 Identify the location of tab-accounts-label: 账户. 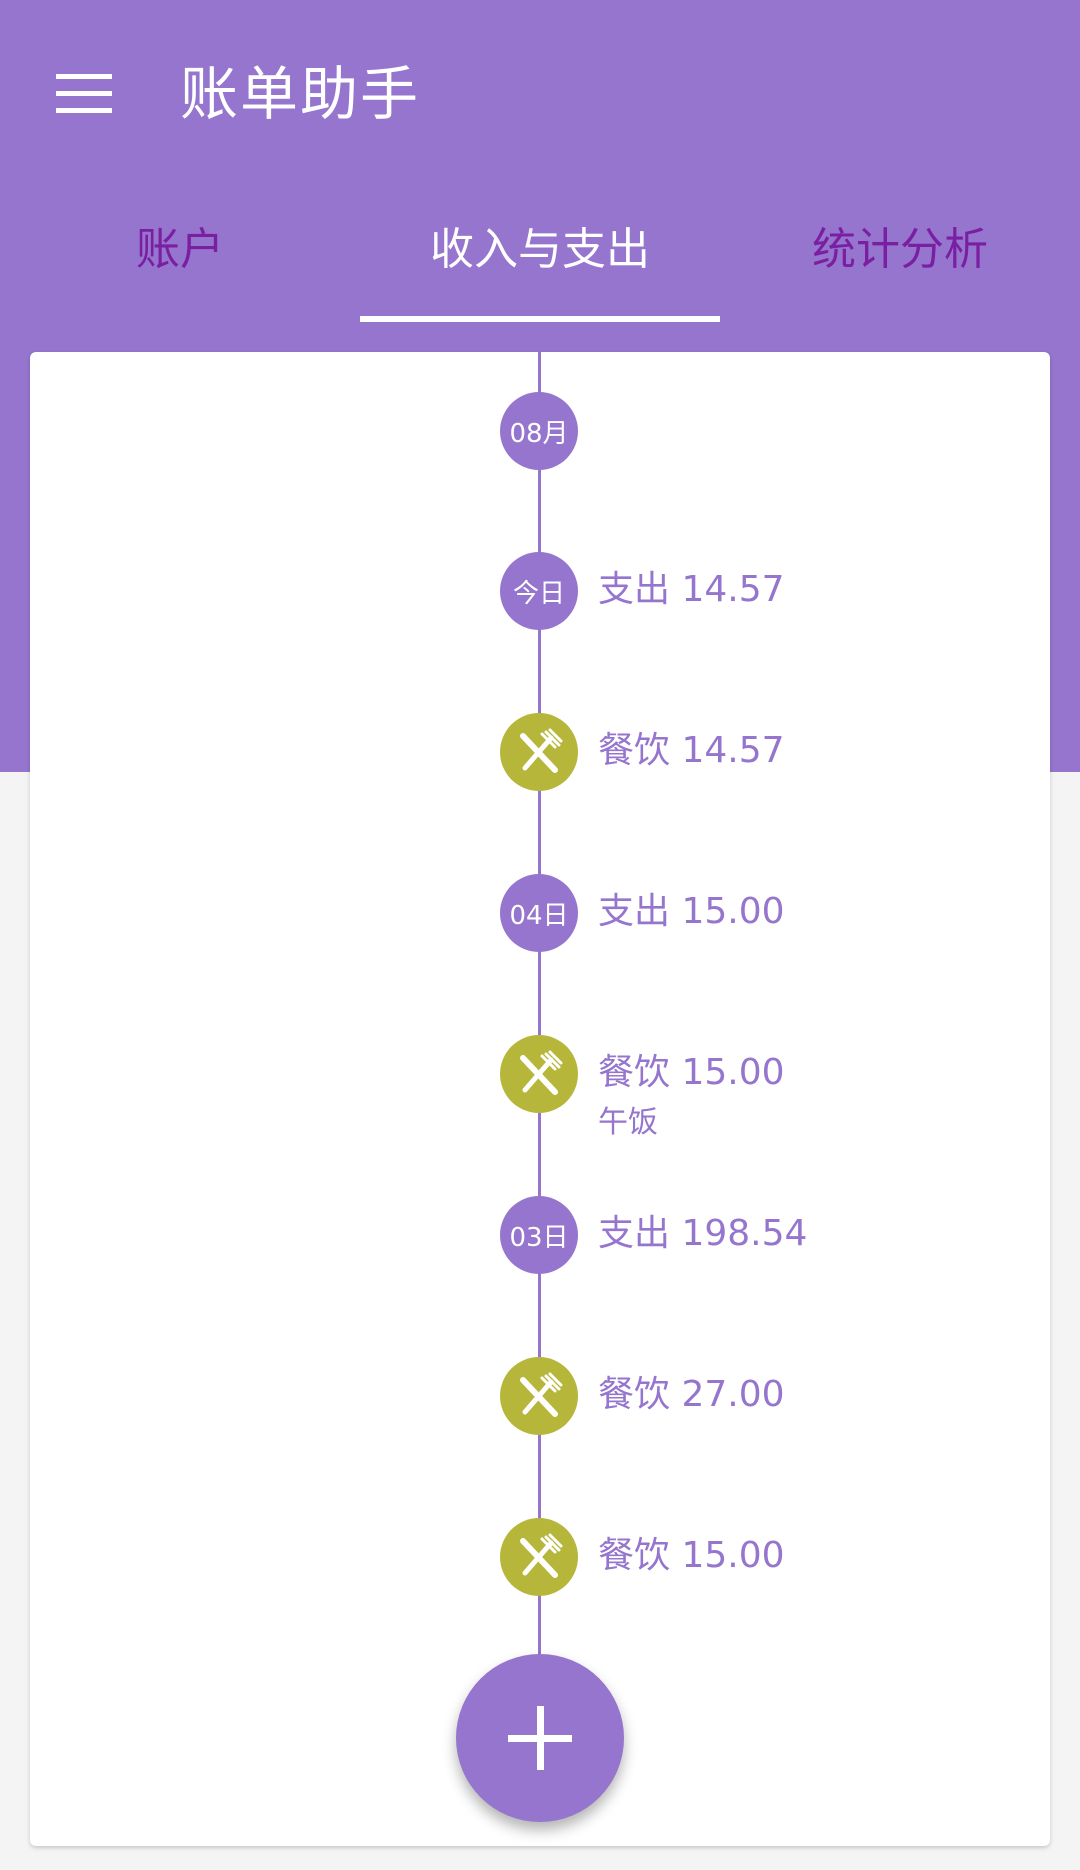
(180, 249).